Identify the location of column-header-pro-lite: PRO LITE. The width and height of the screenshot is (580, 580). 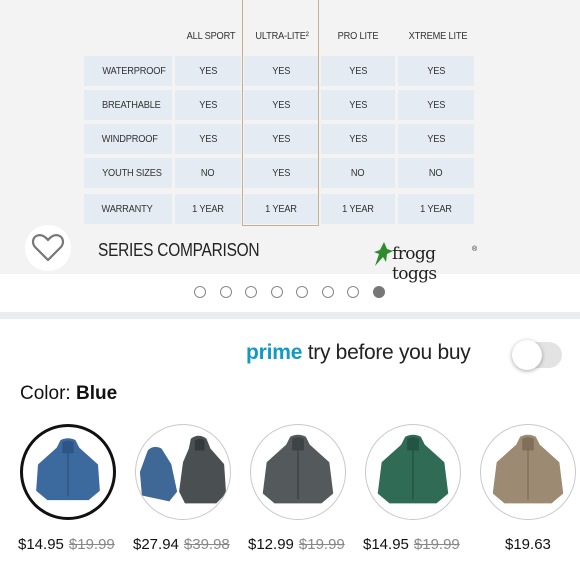
(358, 36).